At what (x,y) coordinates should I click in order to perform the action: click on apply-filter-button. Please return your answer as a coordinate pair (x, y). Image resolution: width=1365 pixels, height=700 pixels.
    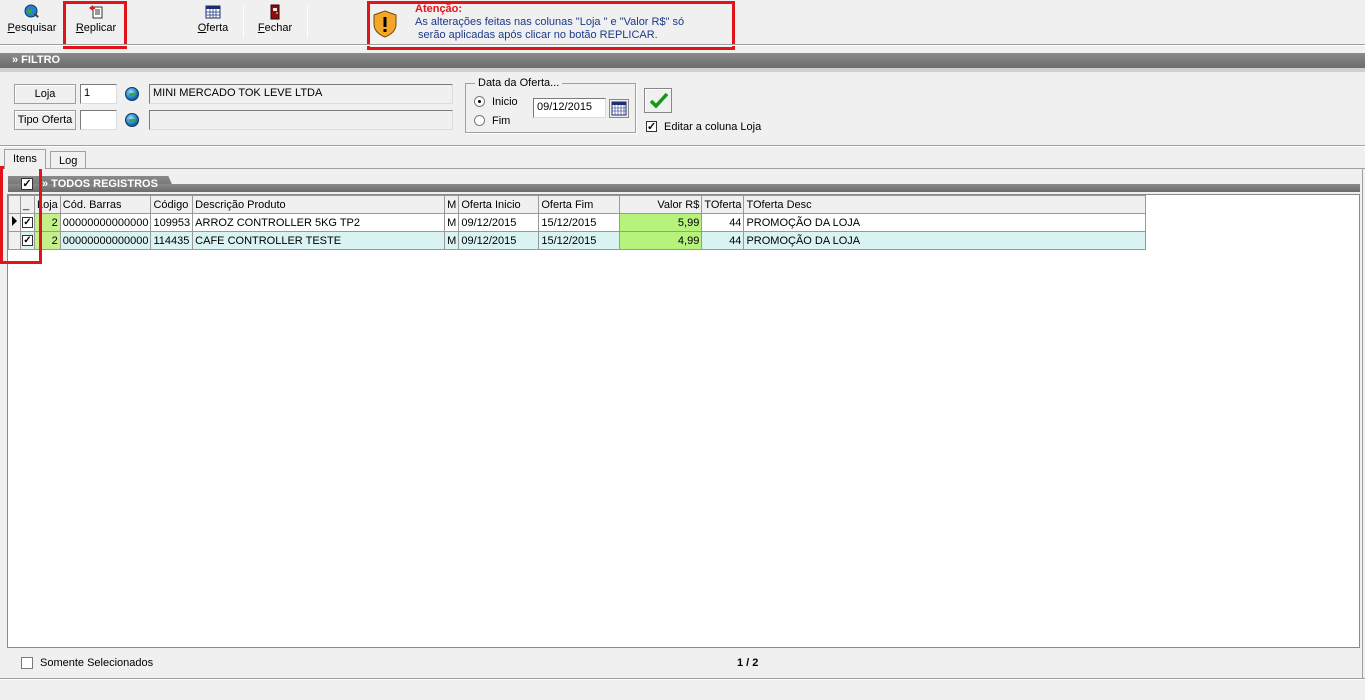
    Looking at the image, I should click on (658, 100).